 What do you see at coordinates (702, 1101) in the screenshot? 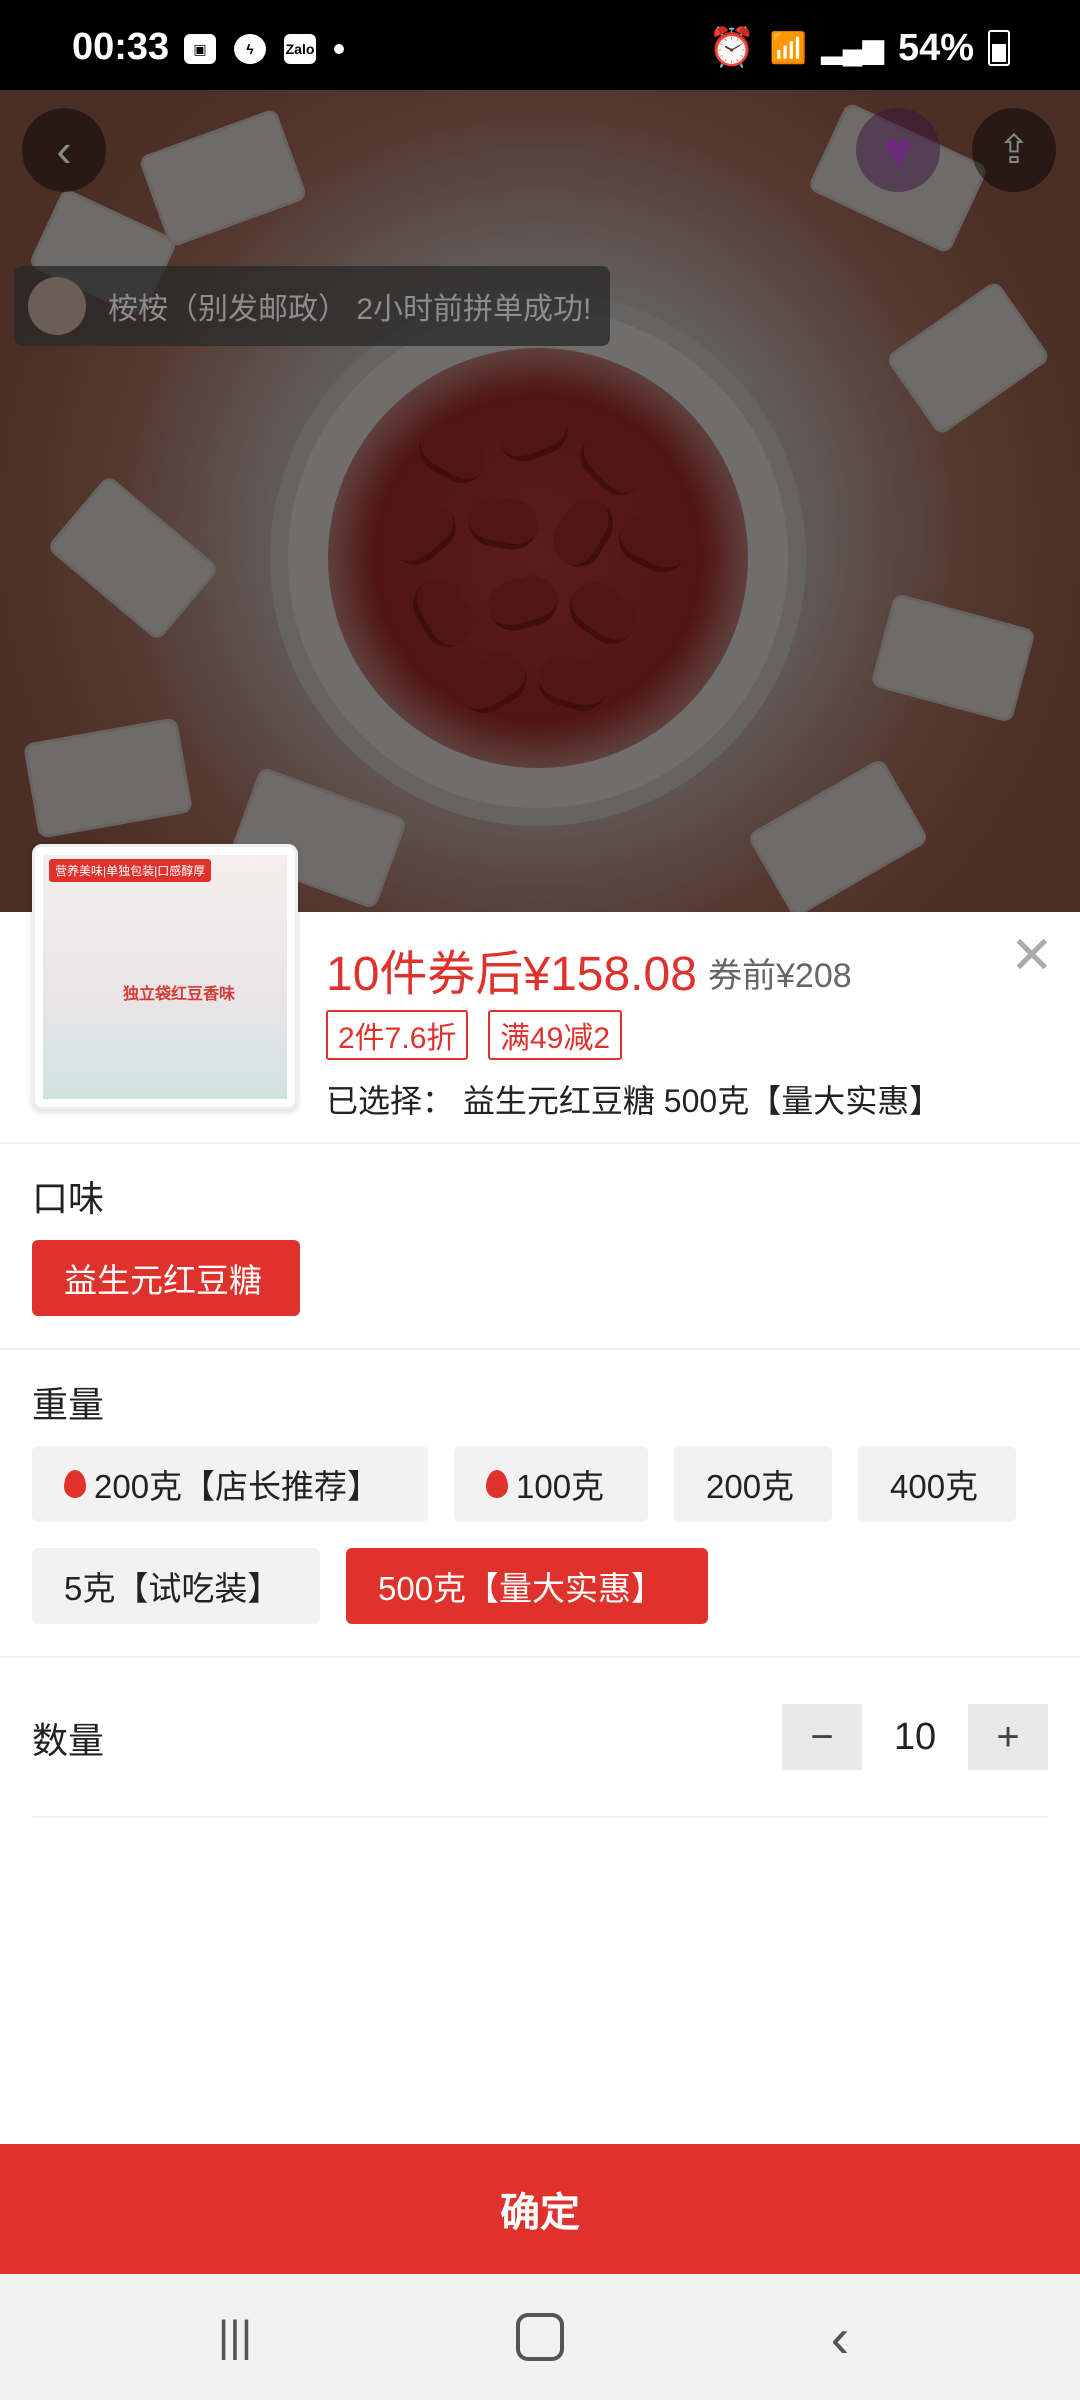
I see `selected-value: 益生元红豆糖 500克【量大实惠】` at bounding box center [702, 1101].